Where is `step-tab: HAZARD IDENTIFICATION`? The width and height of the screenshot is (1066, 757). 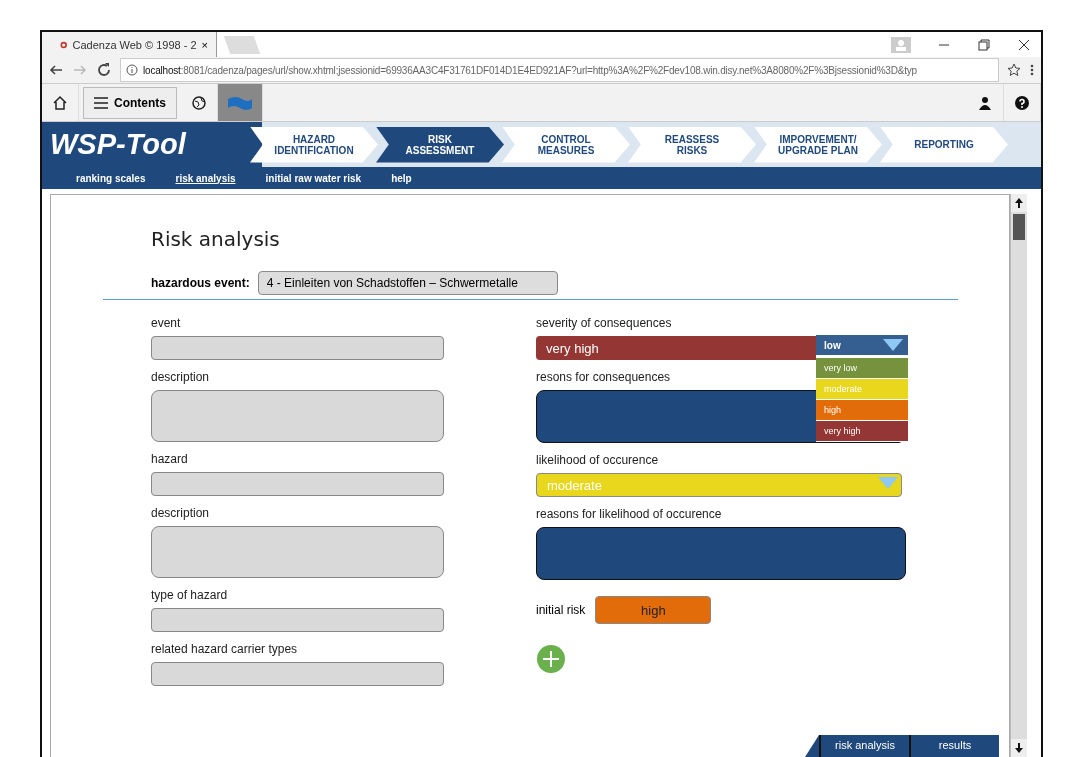
step-tab: HAZARD IDENTIFICATION is located at coordinates (314, 144).